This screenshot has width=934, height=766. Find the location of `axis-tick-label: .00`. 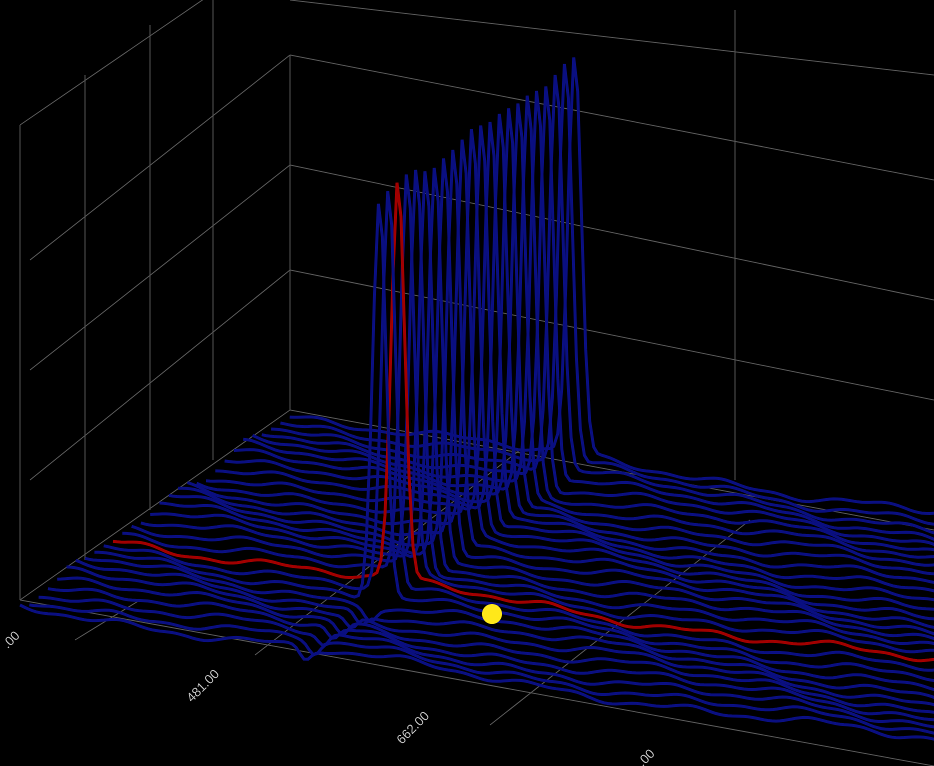

axis-tick-label: .00 is located at coordinates (12, 640).